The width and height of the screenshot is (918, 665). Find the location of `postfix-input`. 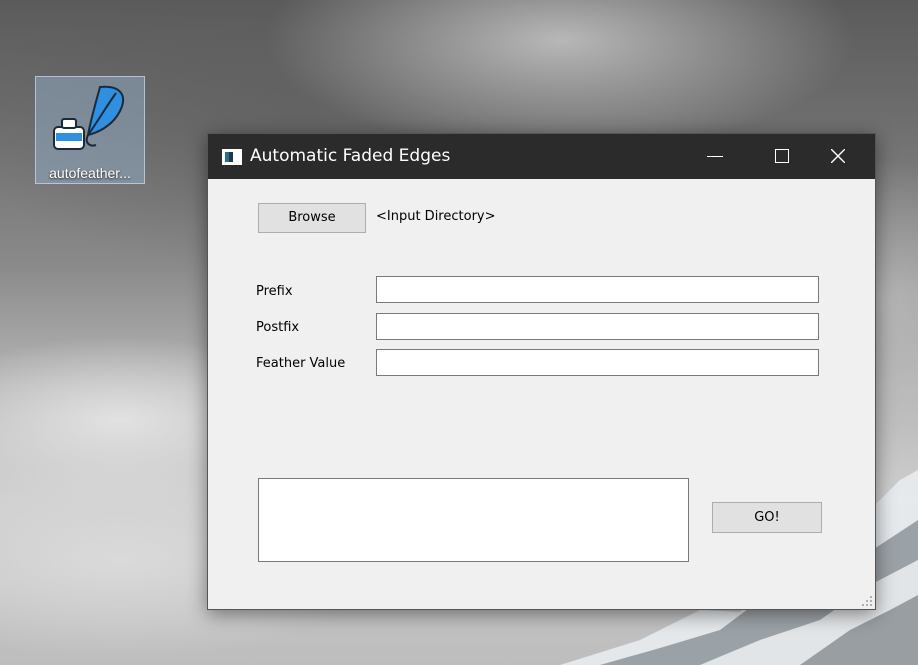

postfix-input is located at coordinates (597, 326).